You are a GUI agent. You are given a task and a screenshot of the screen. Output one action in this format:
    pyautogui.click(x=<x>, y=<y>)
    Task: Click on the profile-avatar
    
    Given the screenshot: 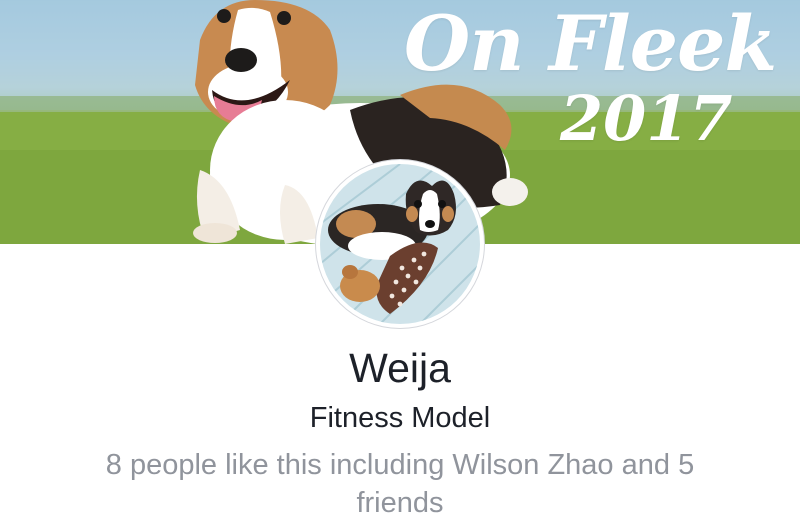 What is the action you would take?
    pyautogui.click(x=400, y=244)
    